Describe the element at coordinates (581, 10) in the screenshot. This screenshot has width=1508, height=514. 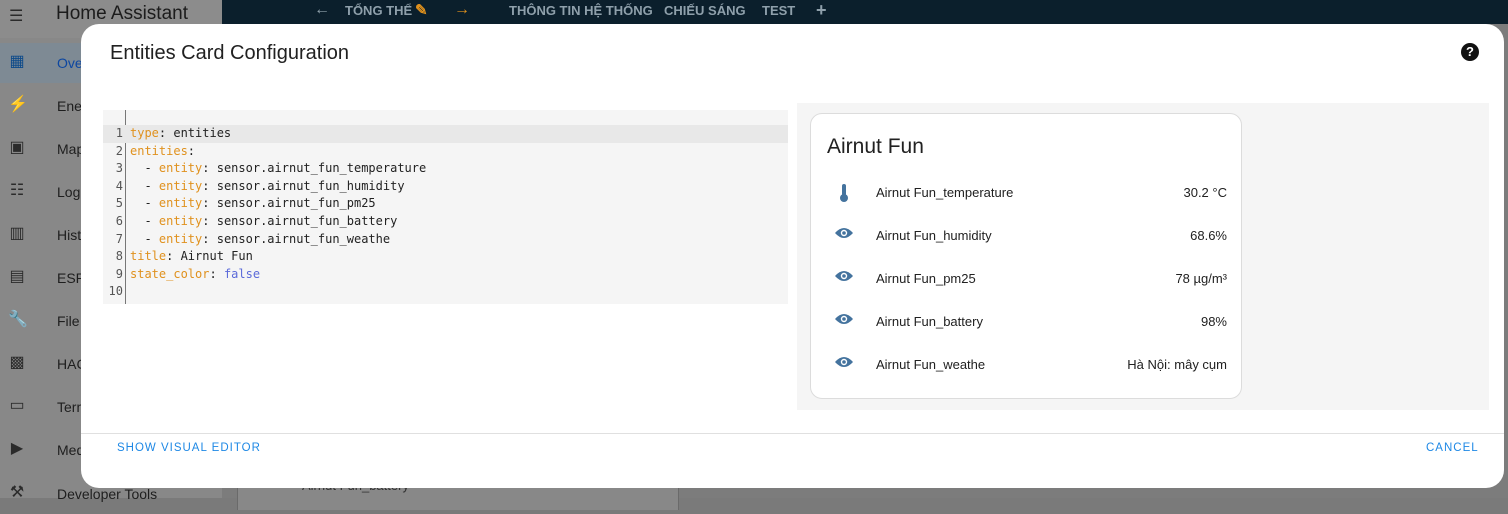
I see `tab-thong-tin-he-thong: THÔNG TIN HỆ THỐNG` at that location.